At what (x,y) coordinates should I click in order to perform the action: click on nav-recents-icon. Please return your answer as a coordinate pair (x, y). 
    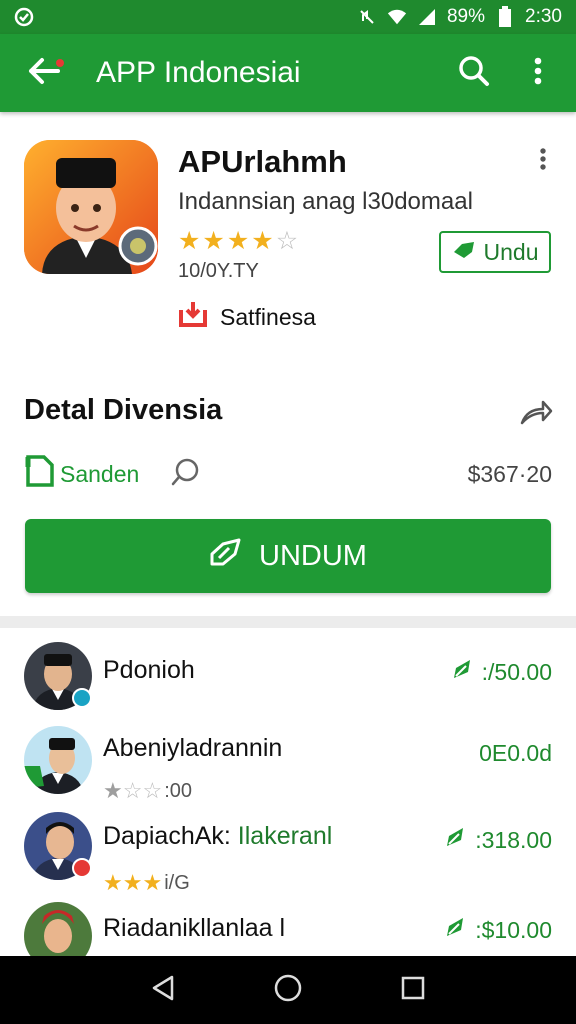
    Looking at the image, I should click on (413, 990).